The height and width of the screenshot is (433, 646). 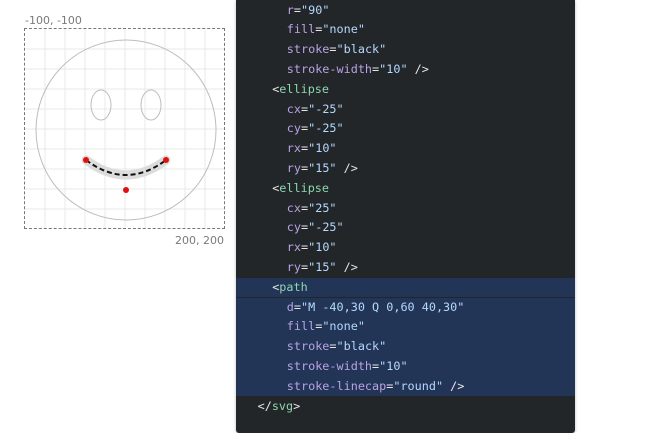 I want to click on code-line: stroke-linecap="round" />, so click(x=405, y=386).